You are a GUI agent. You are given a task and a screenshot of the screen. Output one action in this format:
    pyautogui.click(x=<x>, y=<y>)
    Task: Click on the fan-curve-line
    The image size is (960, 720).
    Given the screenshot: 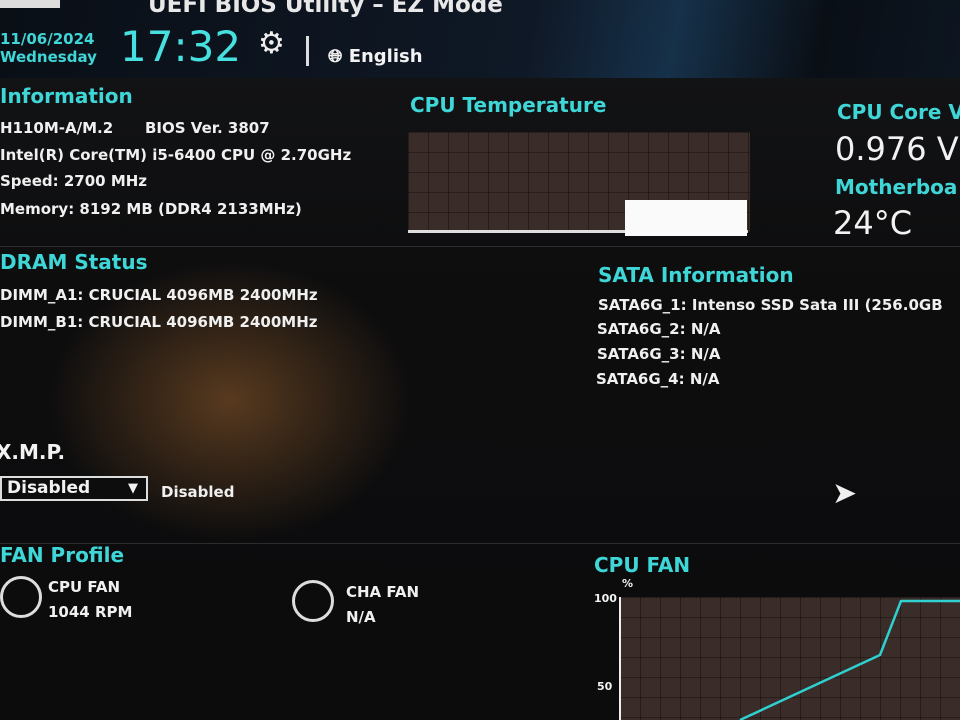 What is the action you would take?
    pyautogui.click(x=849, y=659)
    